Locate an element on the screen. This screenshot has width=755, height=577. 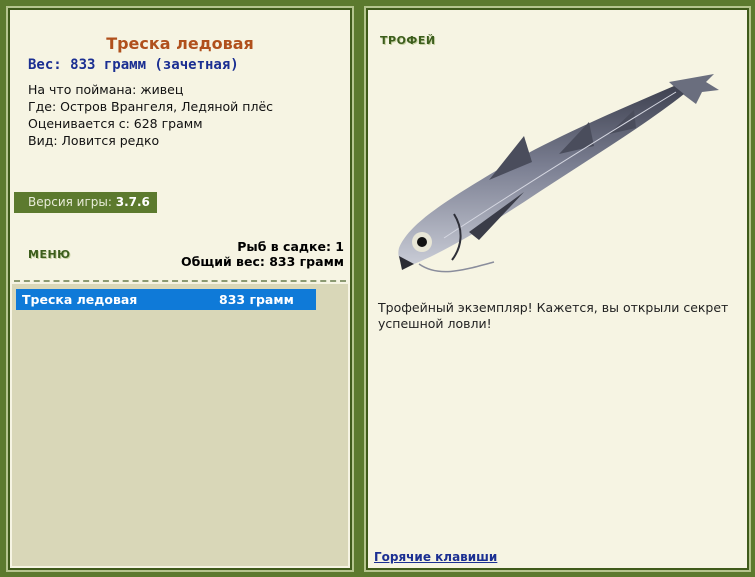
cod-fish-image is located at coordinates (558, 173).